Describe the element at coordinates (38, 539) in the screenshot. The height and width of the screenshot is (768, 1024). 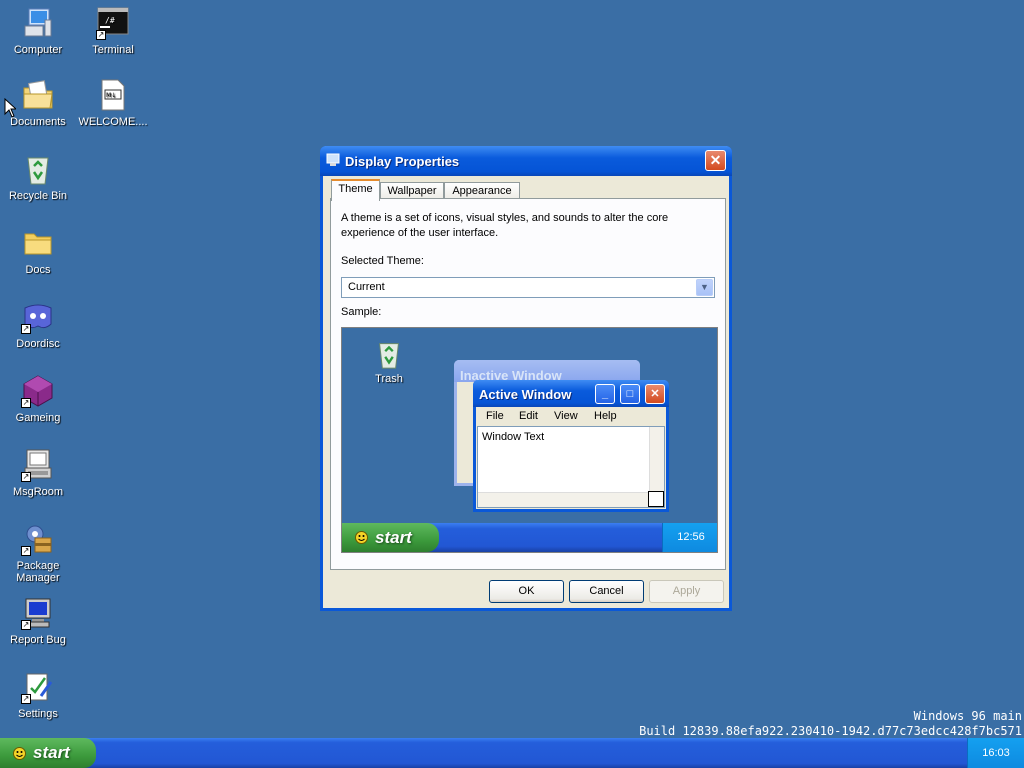
I see `package-manager-icon: ↗` at that location.